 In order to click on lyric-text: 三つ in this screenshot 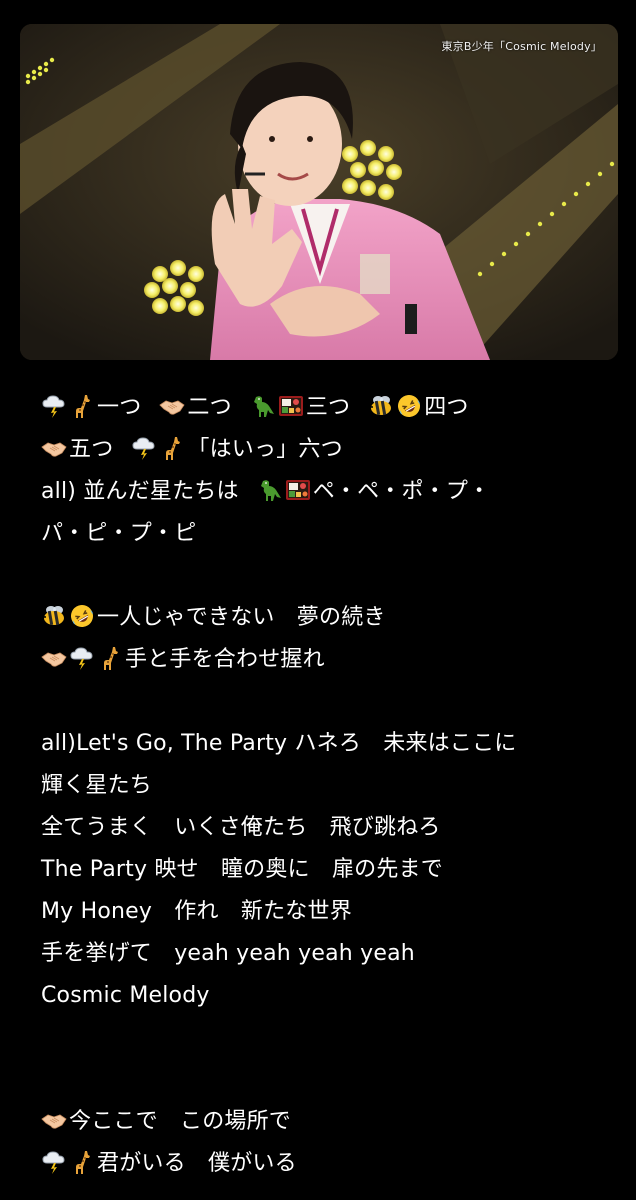, I will do `click(328, 407)`.